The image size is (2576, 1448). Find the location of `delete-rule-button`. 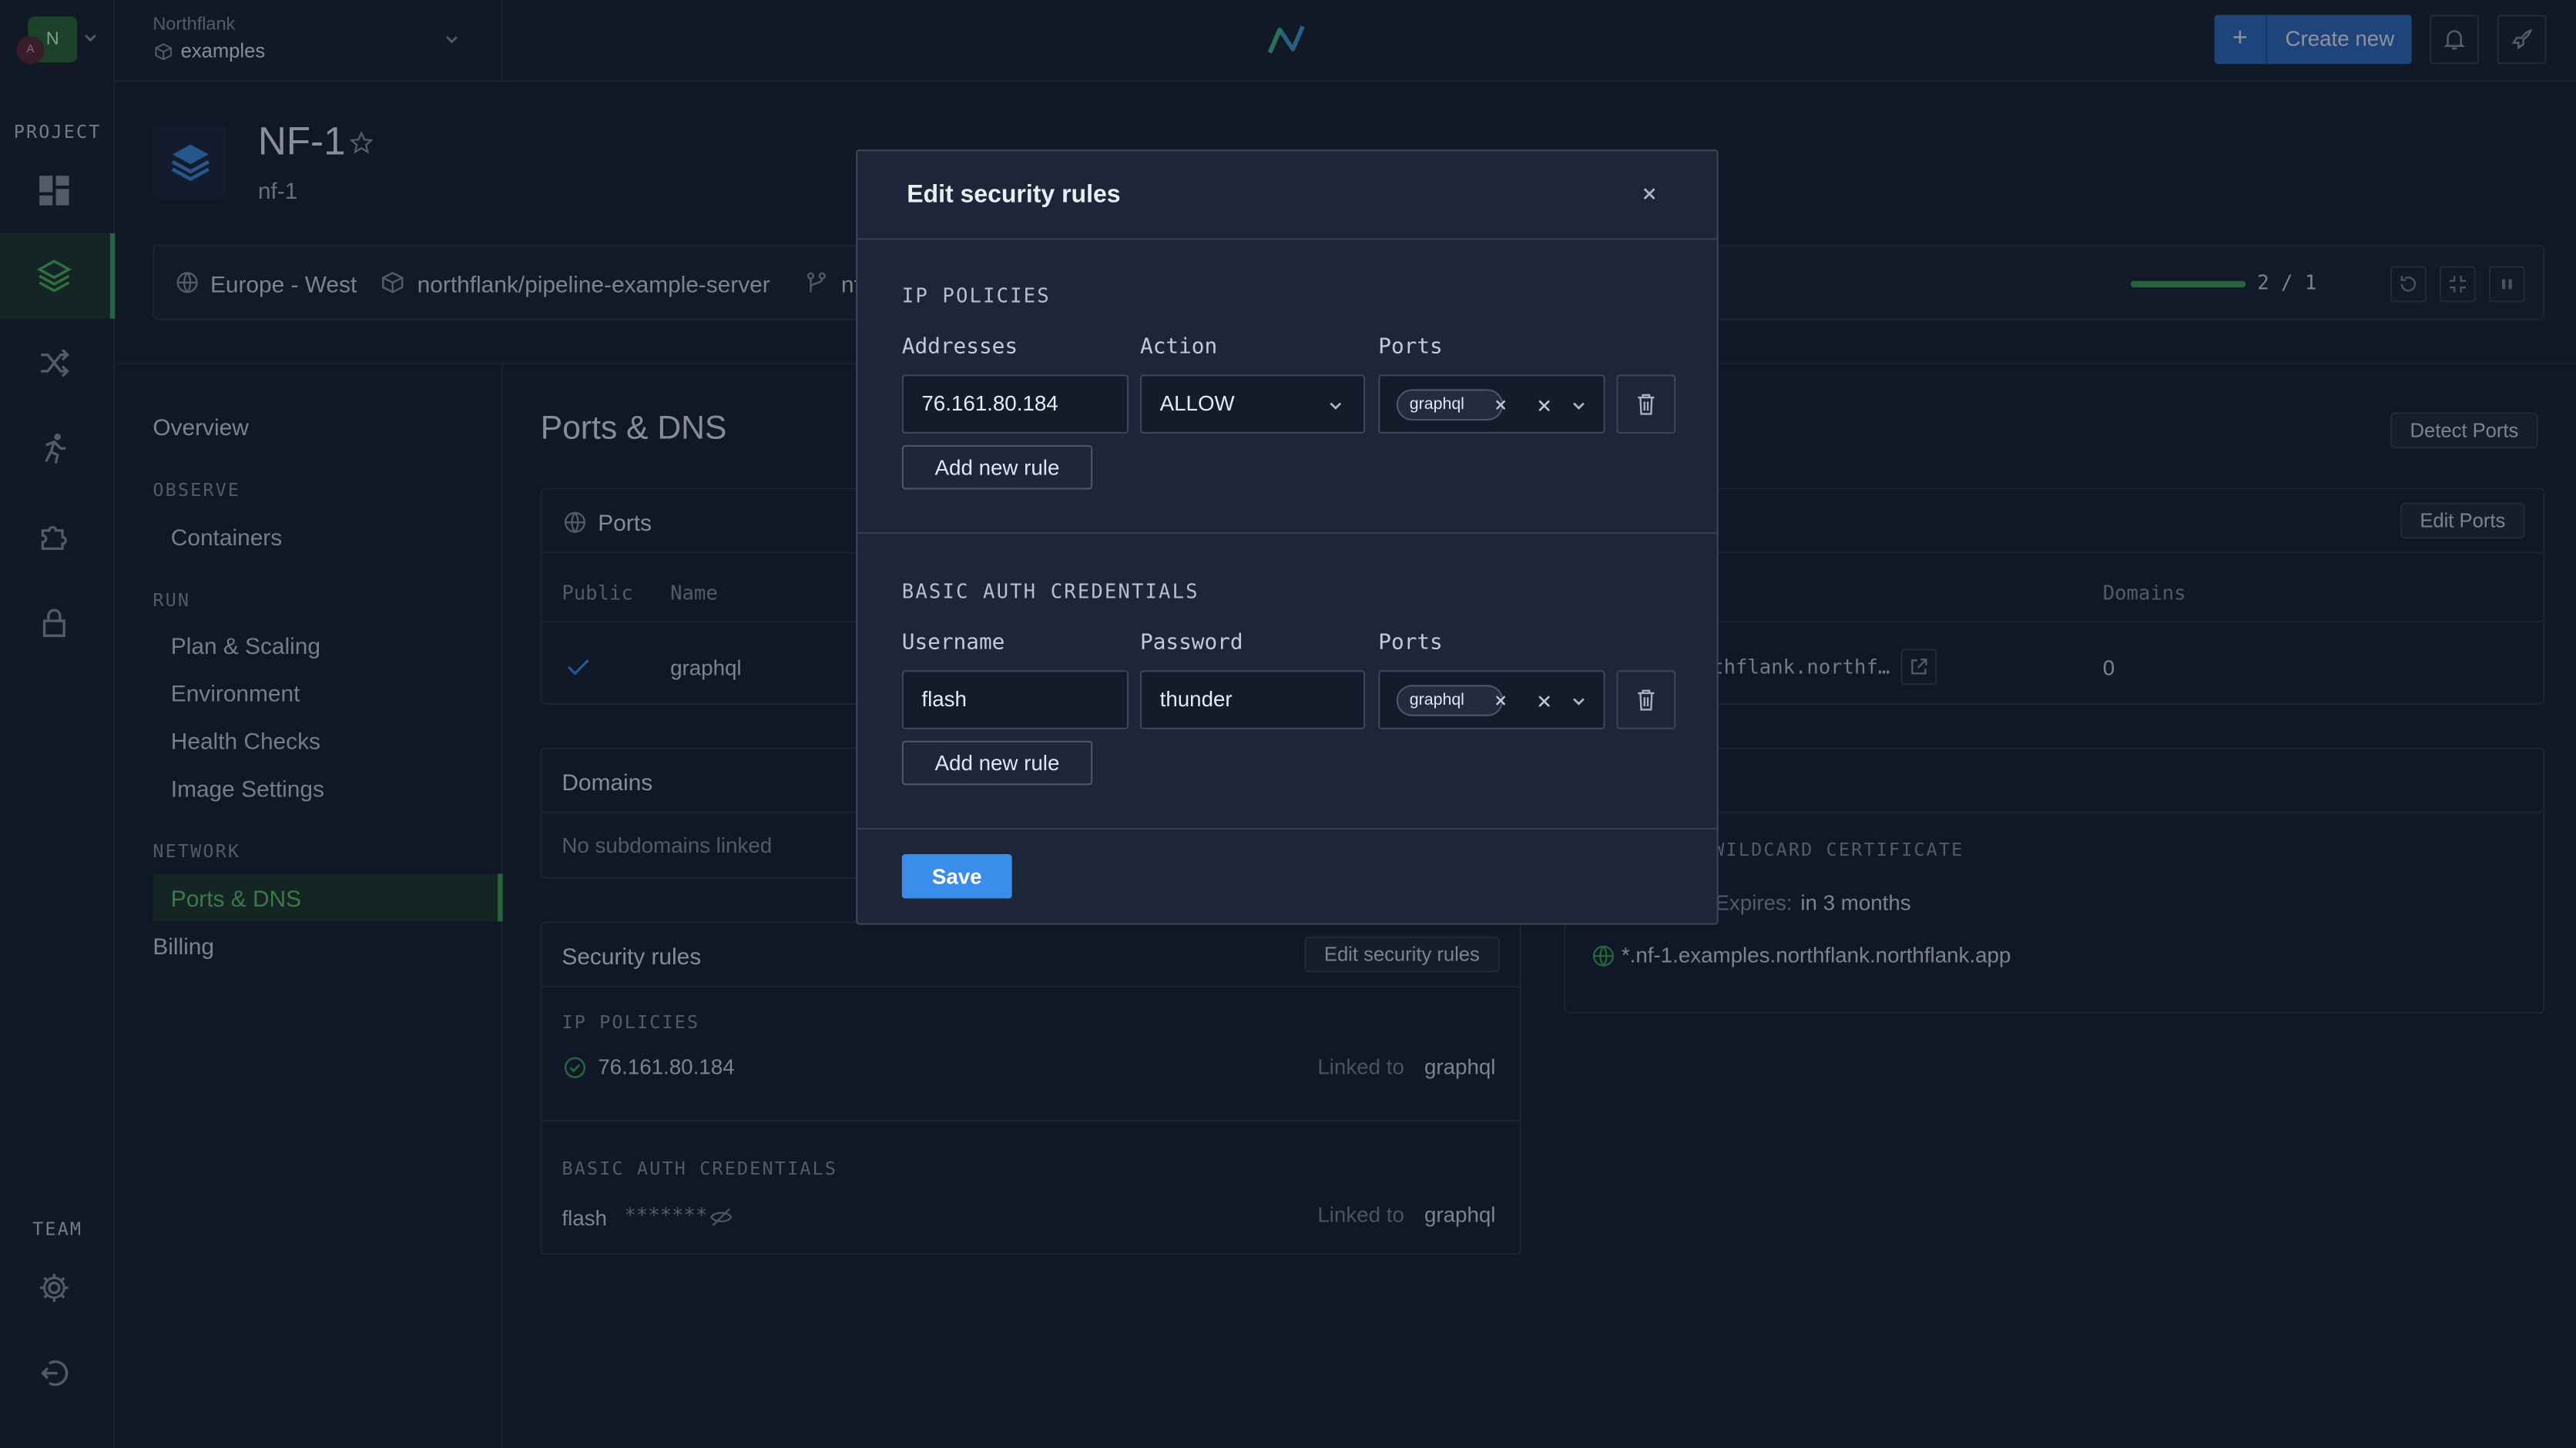

delete-rule-button is located at coordinates (1646, 404).